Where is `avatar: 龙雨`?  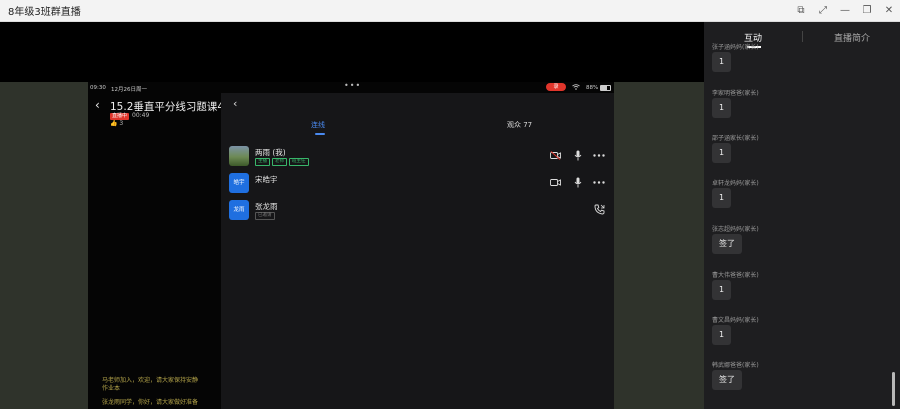
avatar: 龙雨 is located at coordinates (239, 210).